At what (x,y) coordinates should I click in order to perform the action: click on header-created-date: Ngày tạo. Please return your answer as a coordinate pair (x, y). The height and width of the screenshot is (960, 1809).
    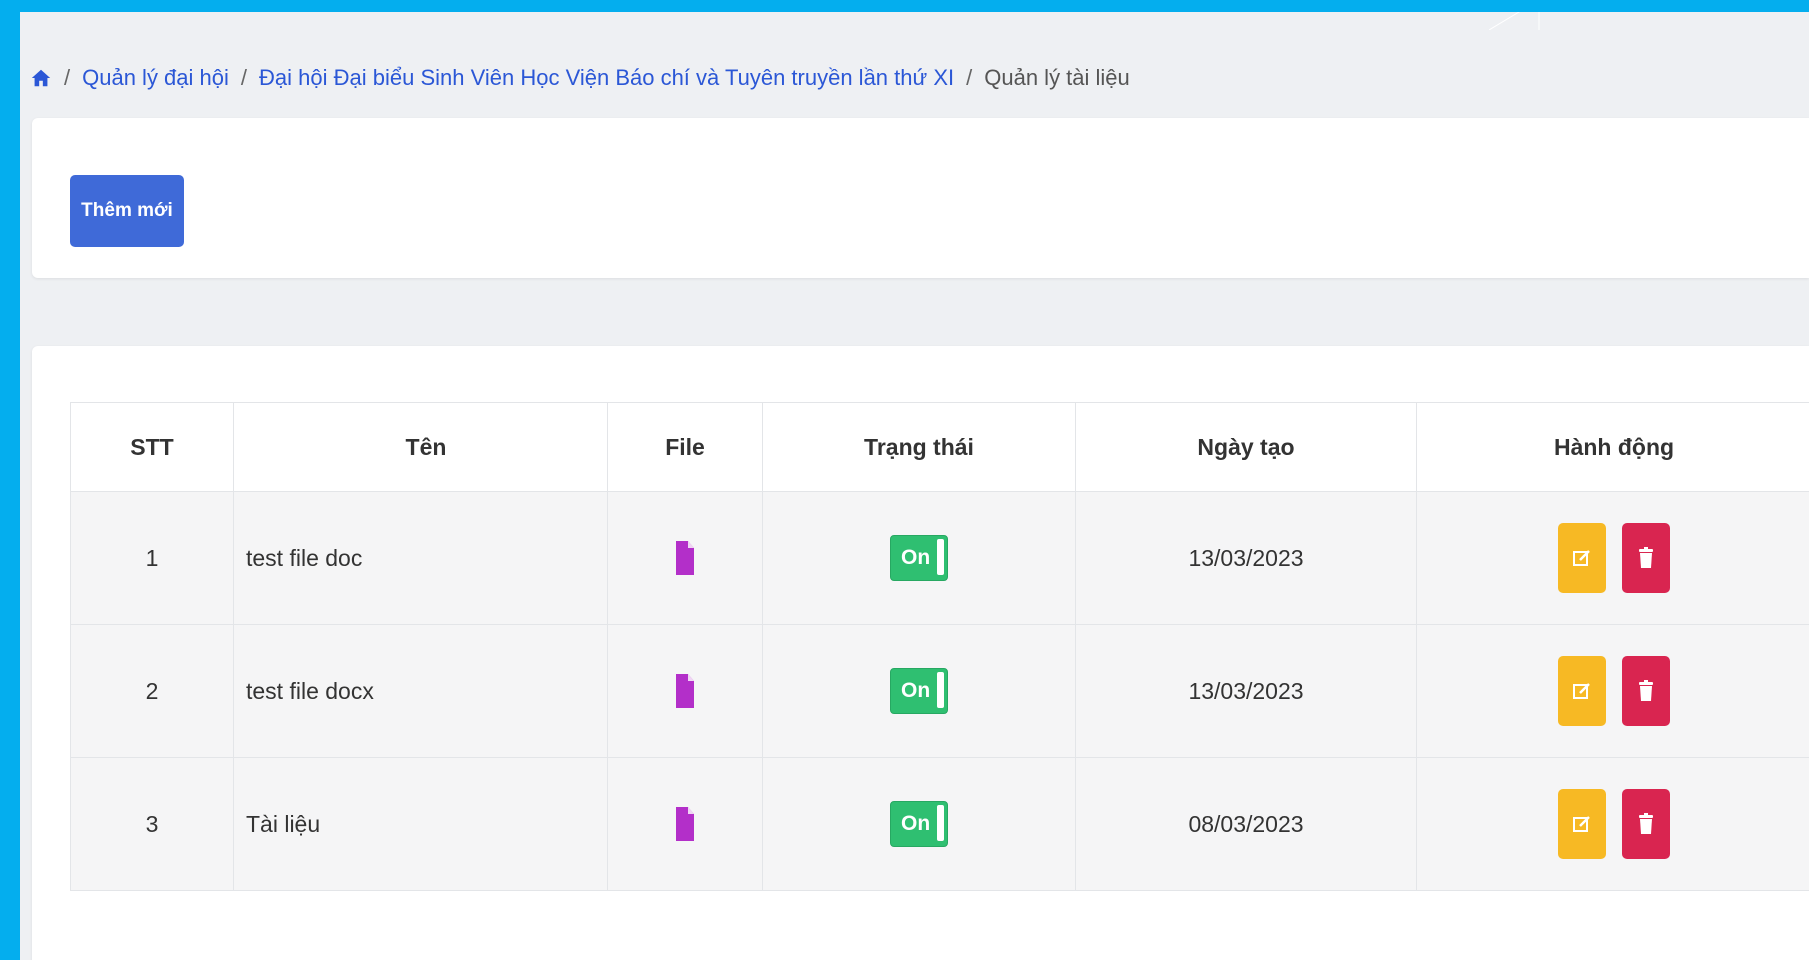
    Looking at the image, I should click on (1246, 447).